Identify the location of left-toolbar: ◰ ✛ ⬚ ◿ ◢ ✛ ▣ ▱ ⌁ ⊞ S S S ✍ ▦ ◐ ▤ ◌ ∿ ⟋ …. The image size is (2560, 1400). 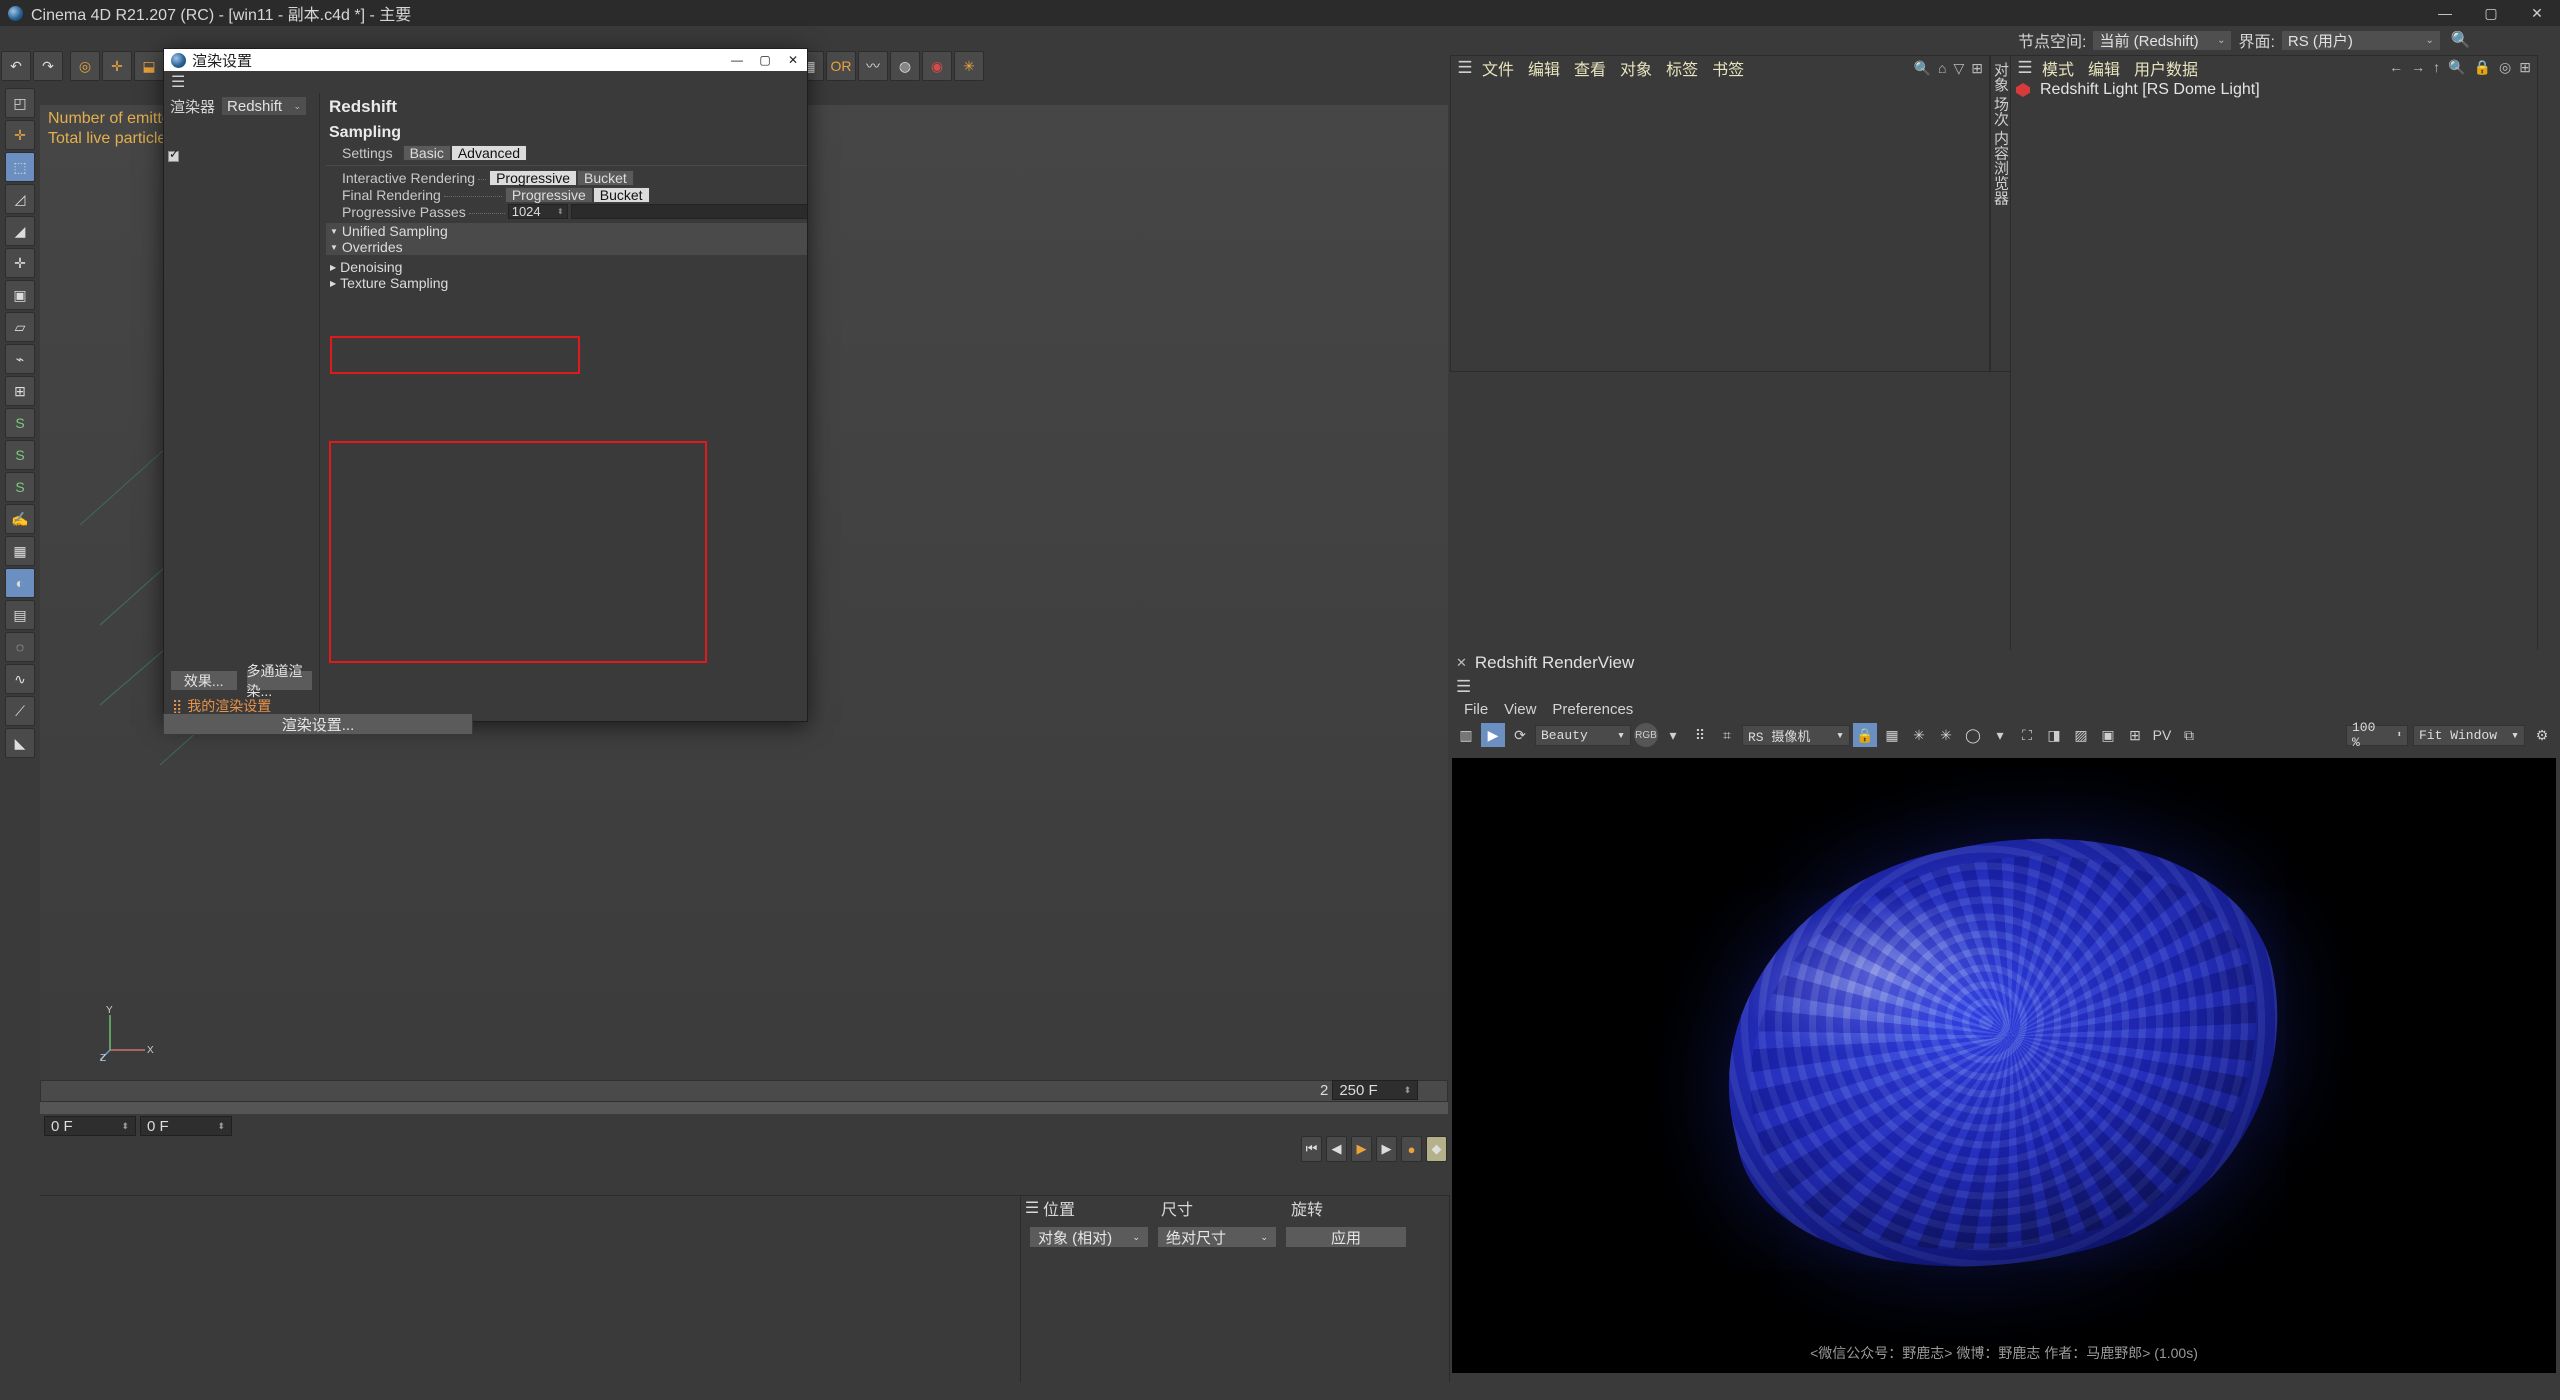
(20, 639).